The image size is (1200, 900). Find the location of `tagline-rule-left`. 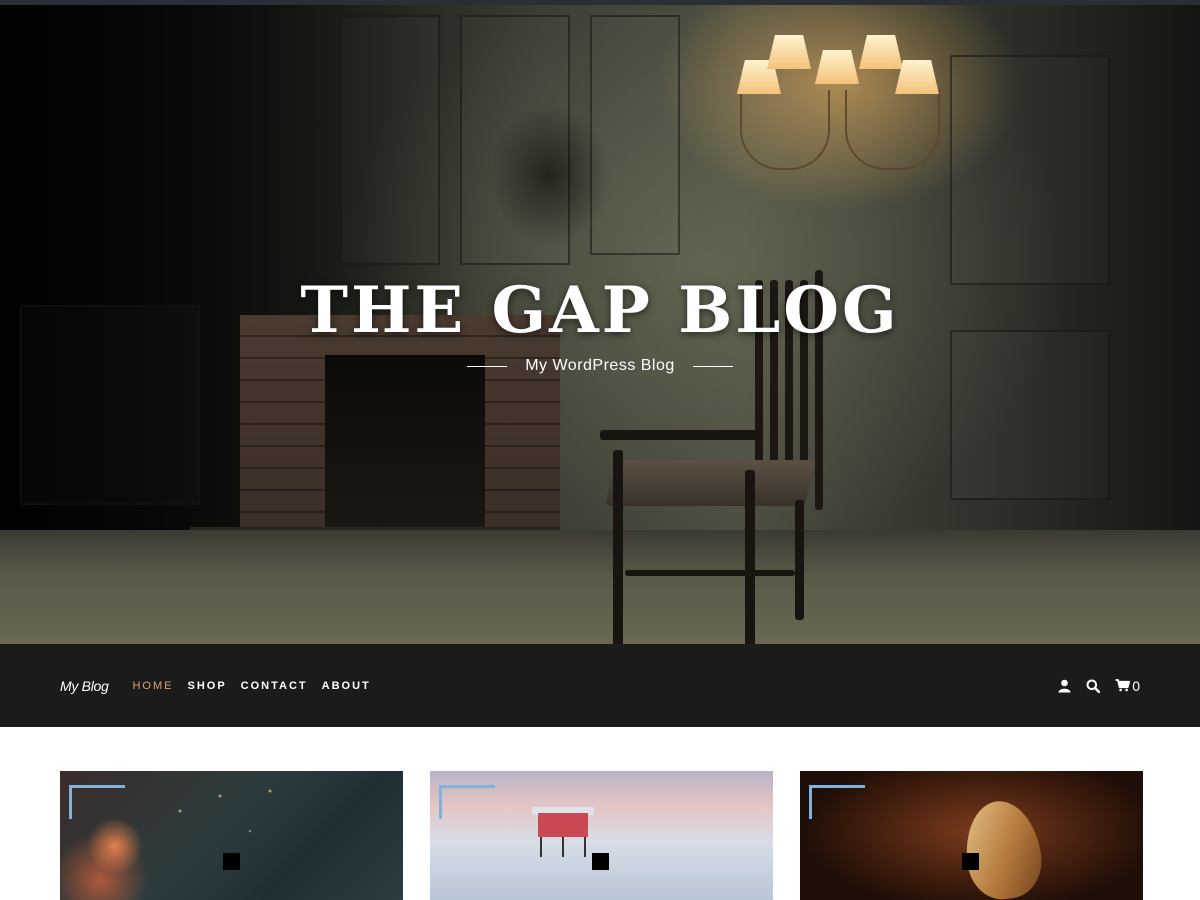

tagline-rule-left is located at coordinates (487, 366).